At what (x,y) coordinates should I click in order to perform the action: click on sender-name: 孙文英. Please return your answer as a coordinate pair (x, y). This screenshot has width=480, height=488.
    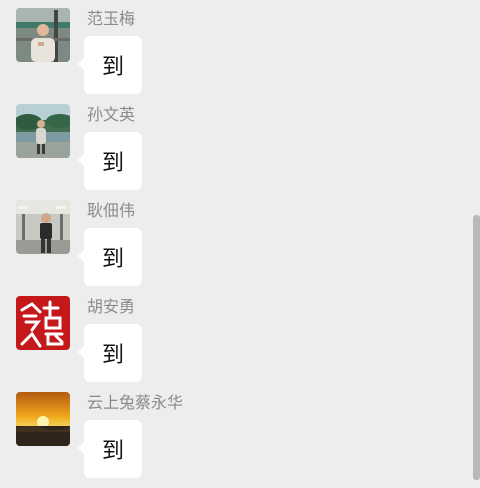
    Looking at the image, I should click on (111, 114).